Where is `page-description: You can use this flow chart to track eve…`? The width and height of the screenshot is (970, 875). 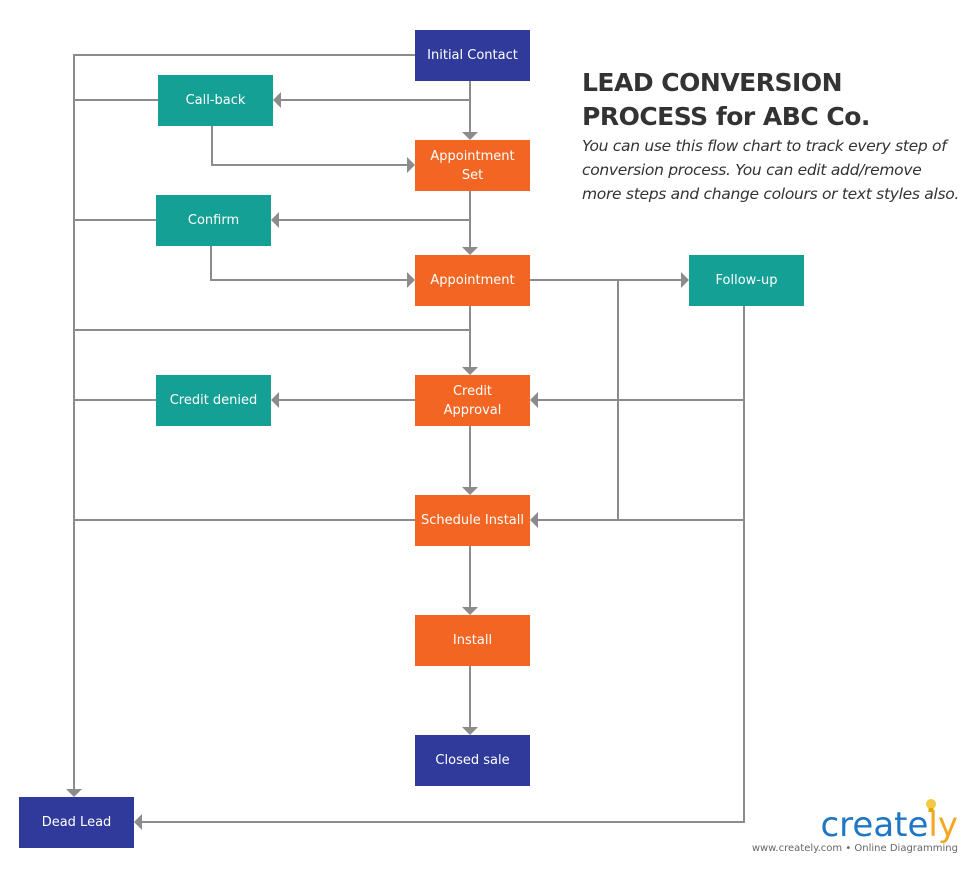
page-description: You can use this flow chart to track eve… is located at coordinates (771, 170).